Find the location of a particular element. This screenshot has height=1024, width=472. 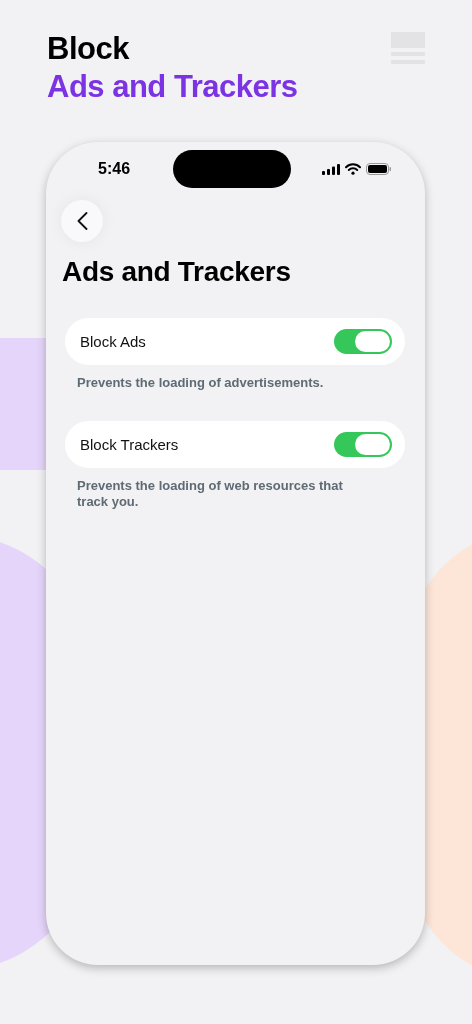

back-button is located at coordinates (82, 221).